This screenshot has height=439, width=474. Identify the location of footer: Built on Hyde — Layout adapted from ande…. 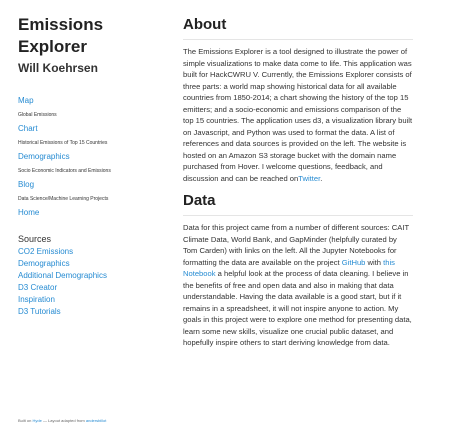
(62, 420).